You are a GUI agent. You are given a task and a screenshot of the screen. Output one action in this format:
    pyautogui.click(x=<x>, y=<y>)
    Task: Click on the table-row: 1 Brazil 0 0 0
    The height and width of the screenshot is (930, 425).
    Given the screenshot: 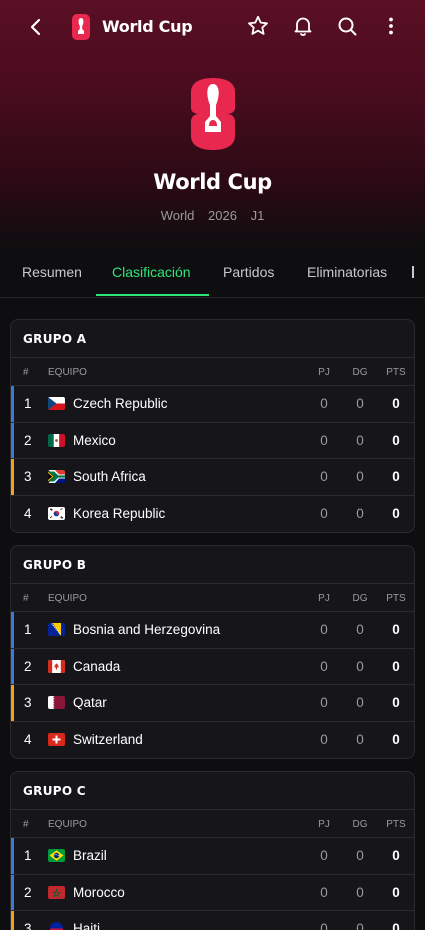 What is the action you would take?
    pyautogui.click(x=212, y=856)
    